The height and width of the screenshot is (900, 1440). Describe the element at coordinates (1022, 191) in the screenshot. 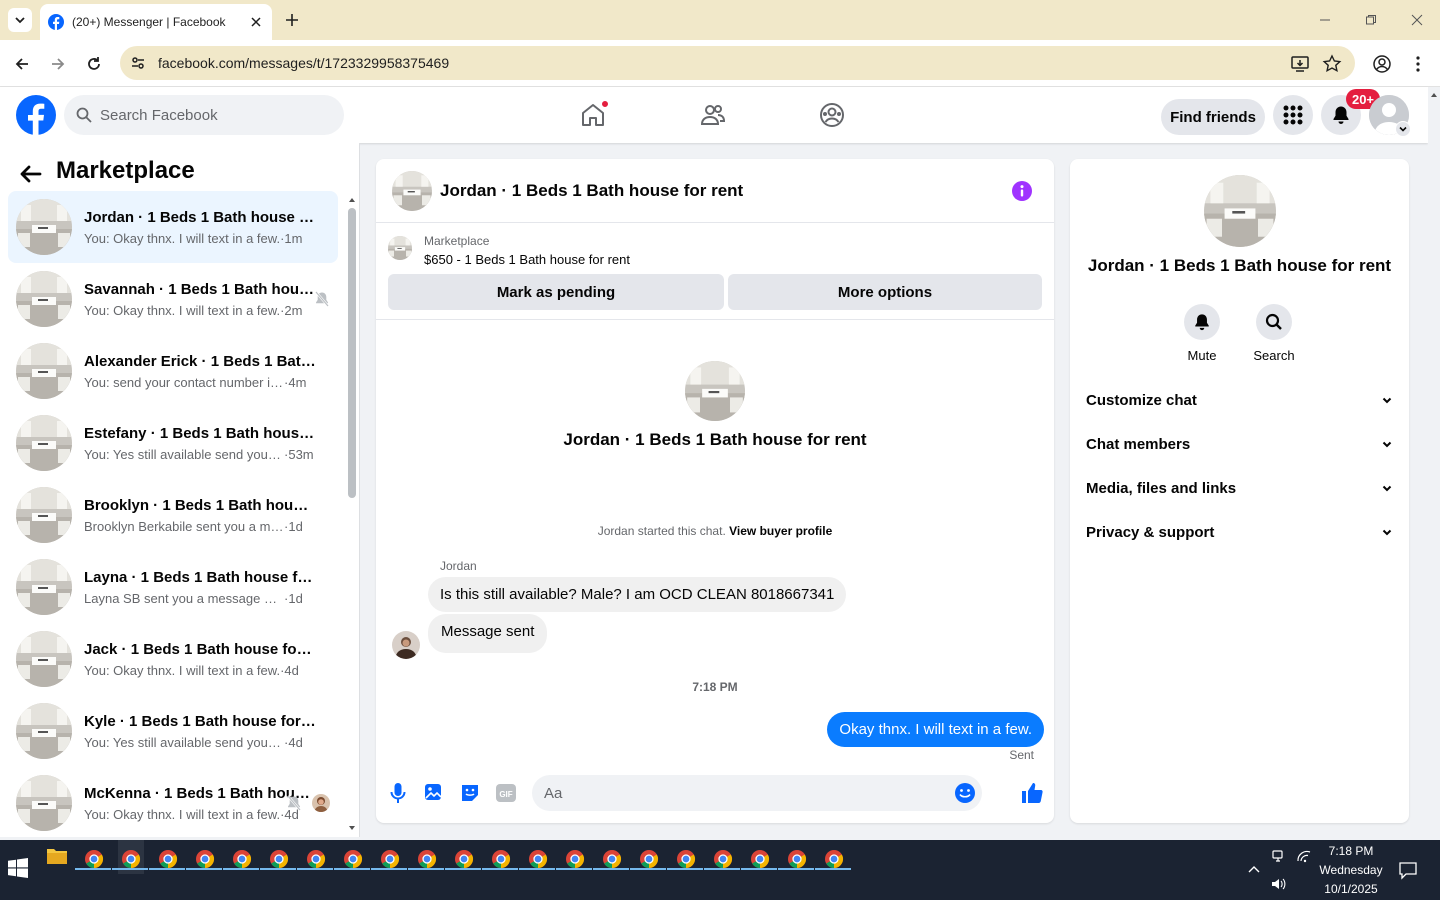

I see `info-icon` at that location.